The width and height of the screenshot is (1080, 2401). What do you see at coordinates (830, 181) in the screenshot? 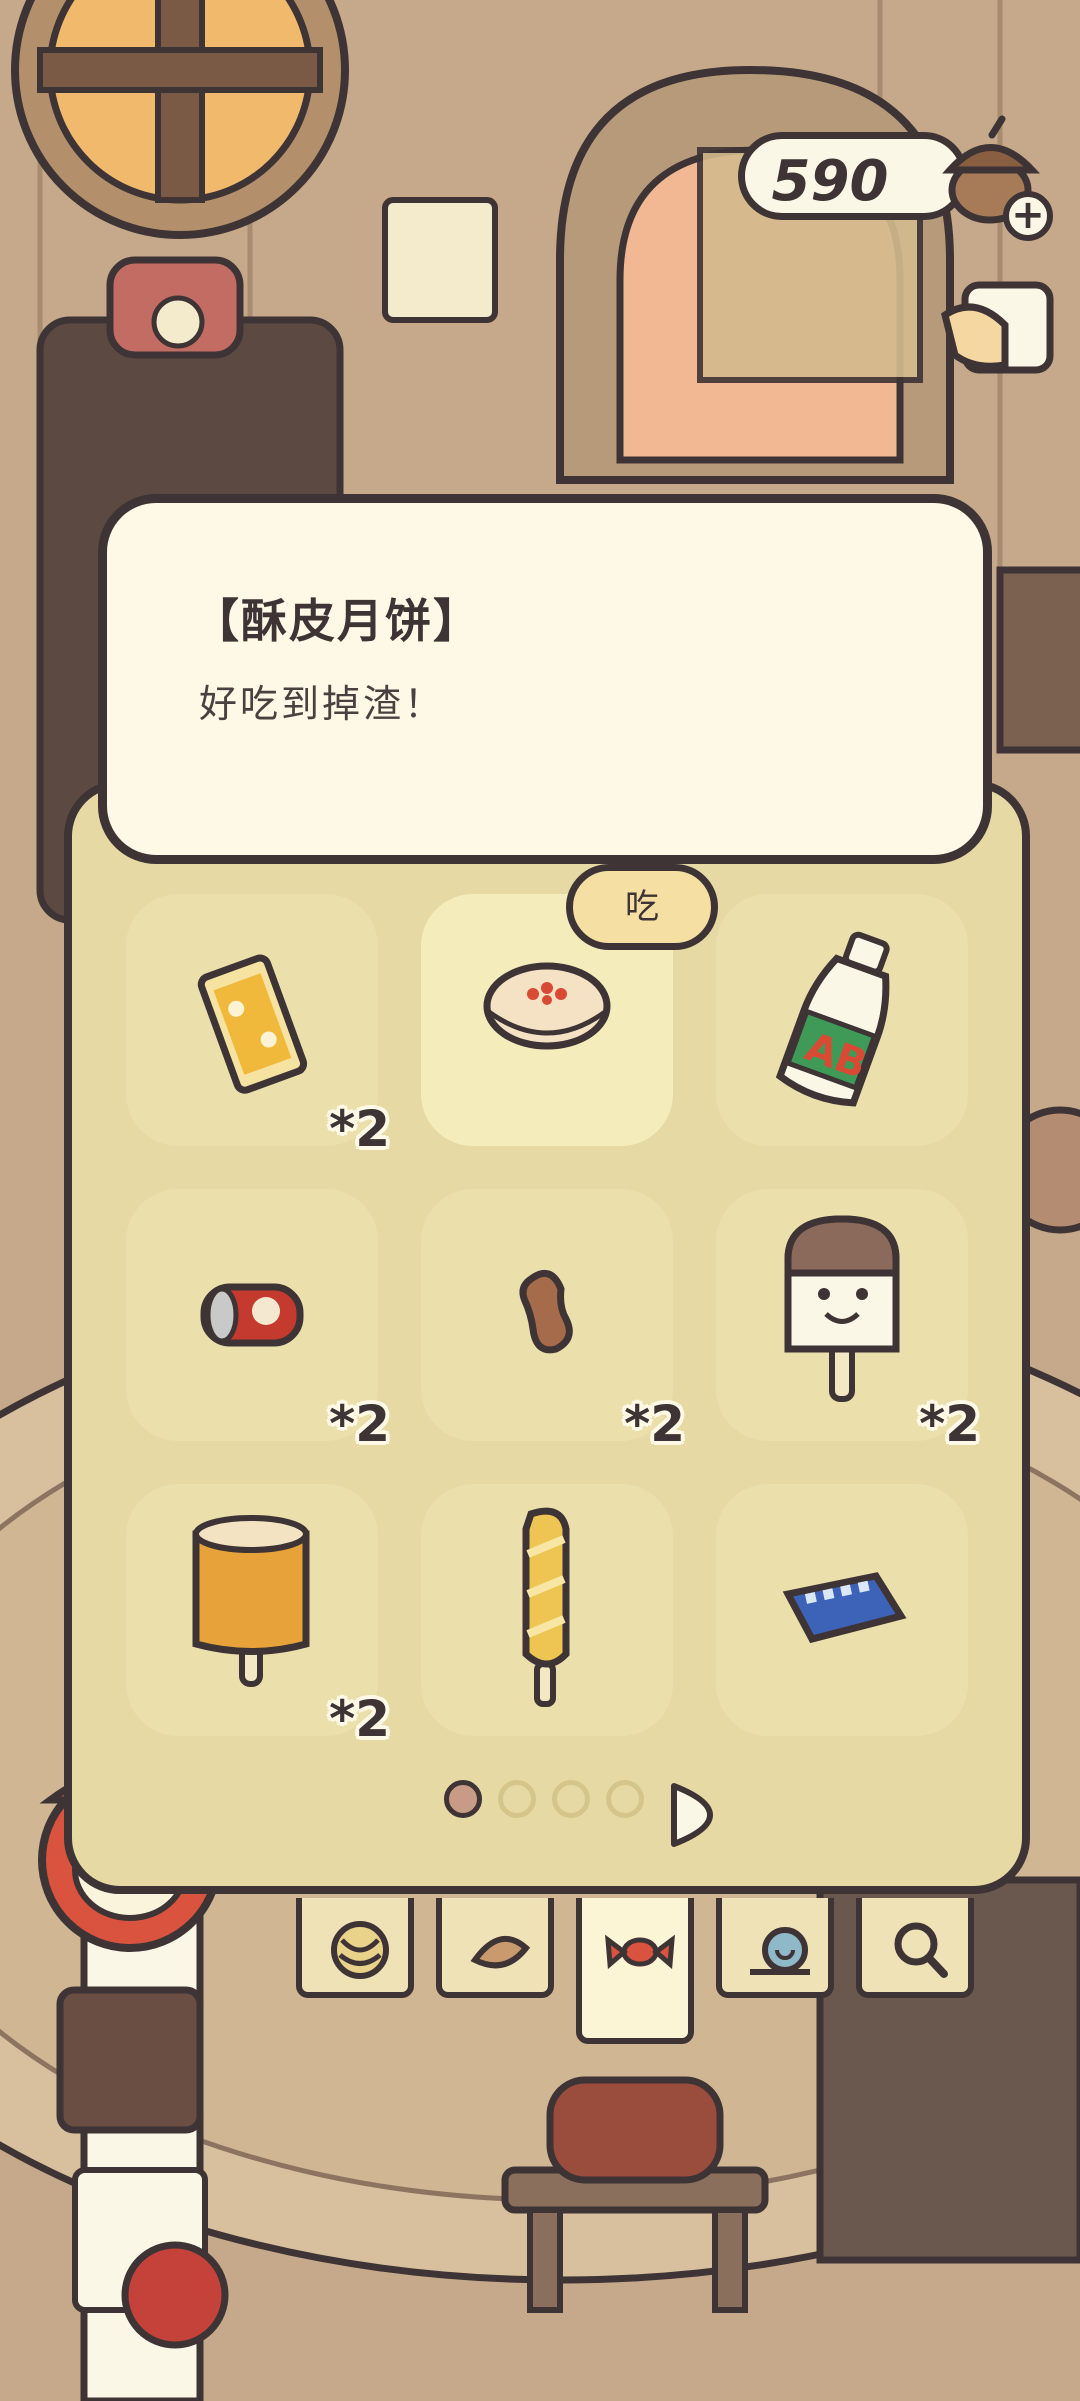
I see `acorn-count: 590` at bounding box center [830, 181].